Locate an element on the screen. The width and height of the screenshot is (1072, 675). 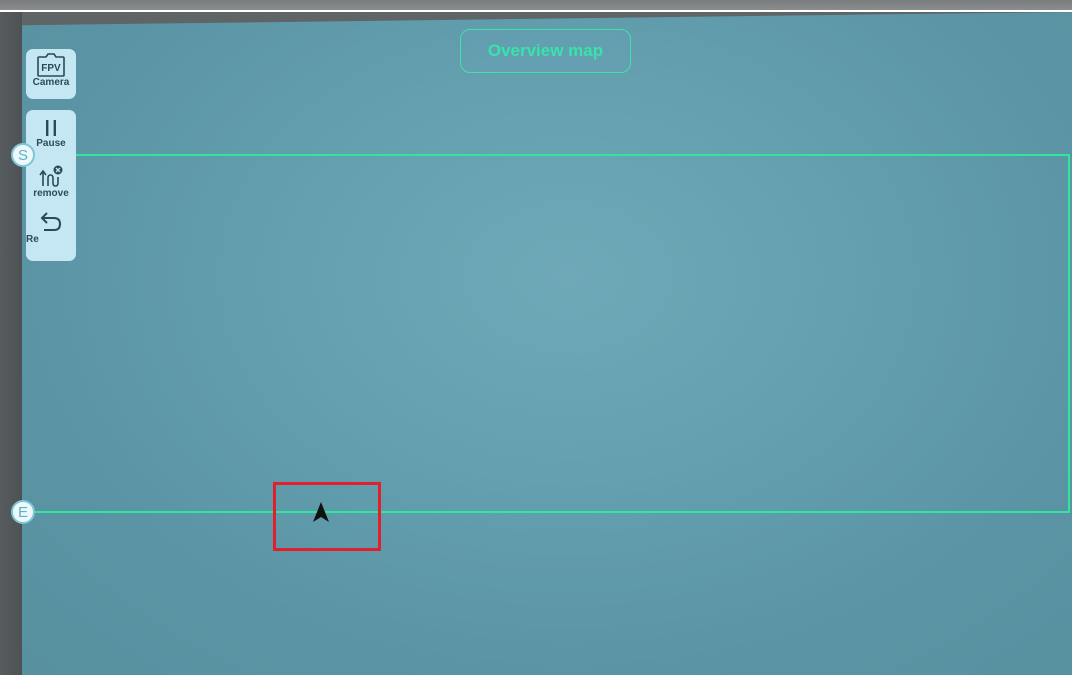
camera-button: FPV Camera is located at coordinates (51, 70).